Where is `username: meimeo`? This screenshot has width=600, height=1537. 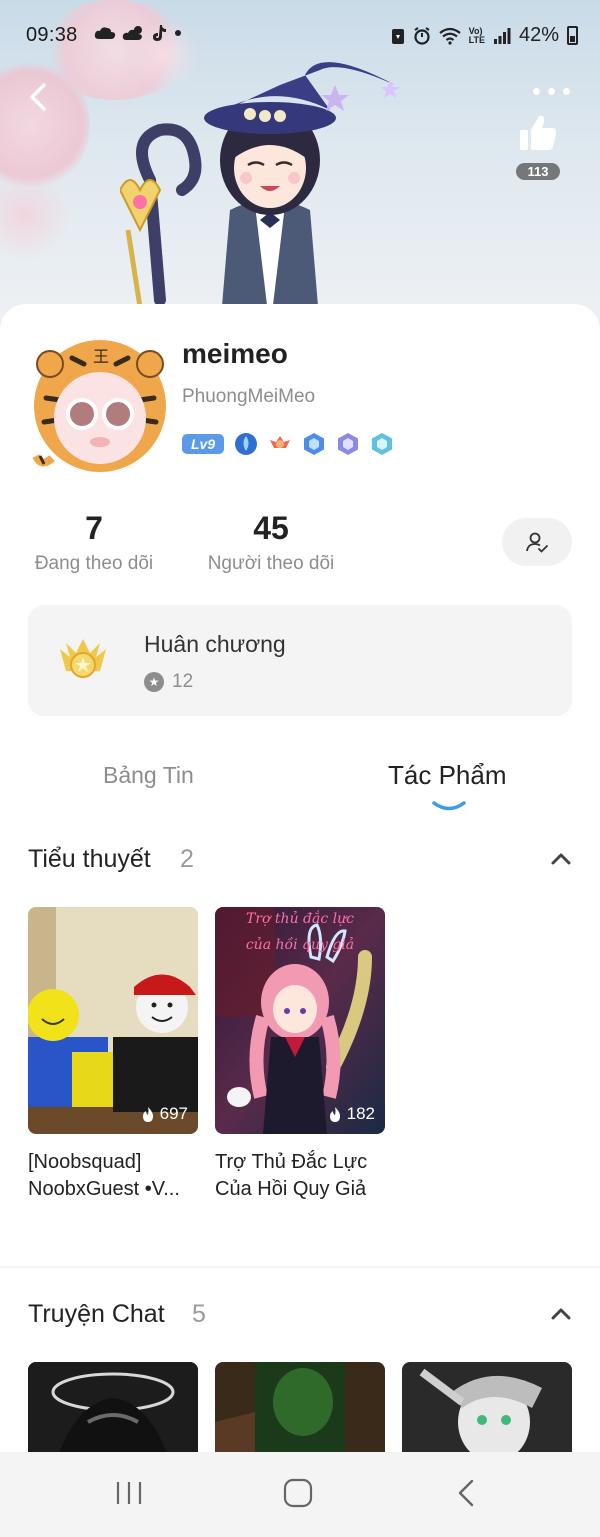 username: meimeo is located at coordinates (235, 353).